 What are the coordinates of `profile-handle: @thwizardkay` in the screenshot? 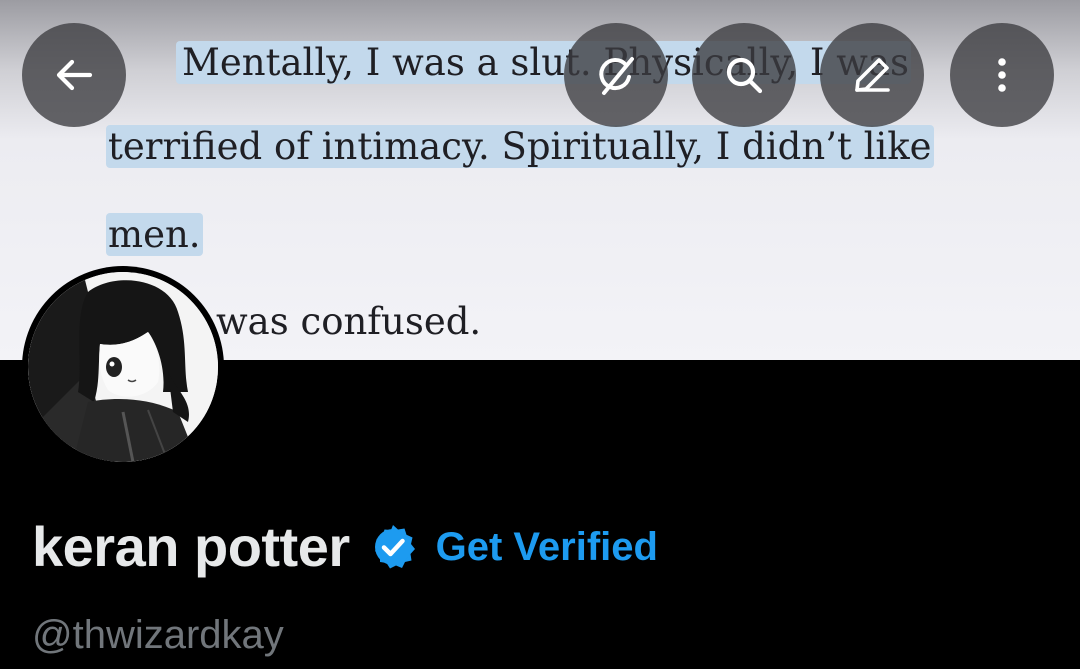 It's located at (158, 635).